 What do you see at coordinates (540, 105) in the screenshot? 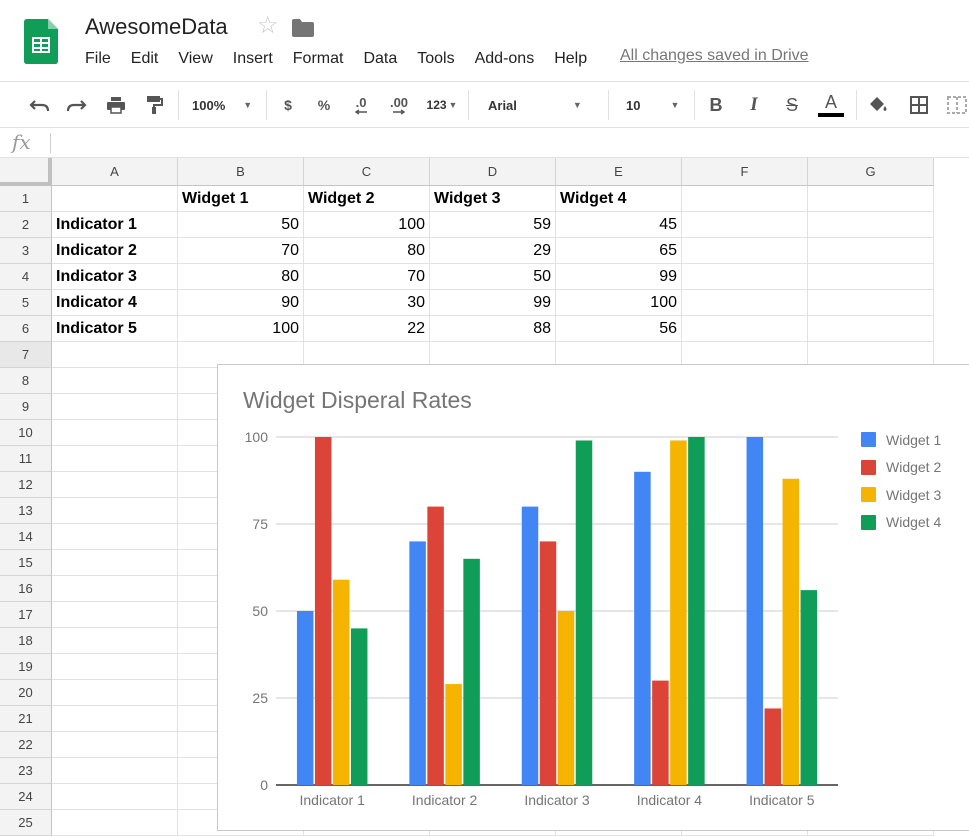
I see `font-family-select: Arial ▼` at bounding box center [540, 105].